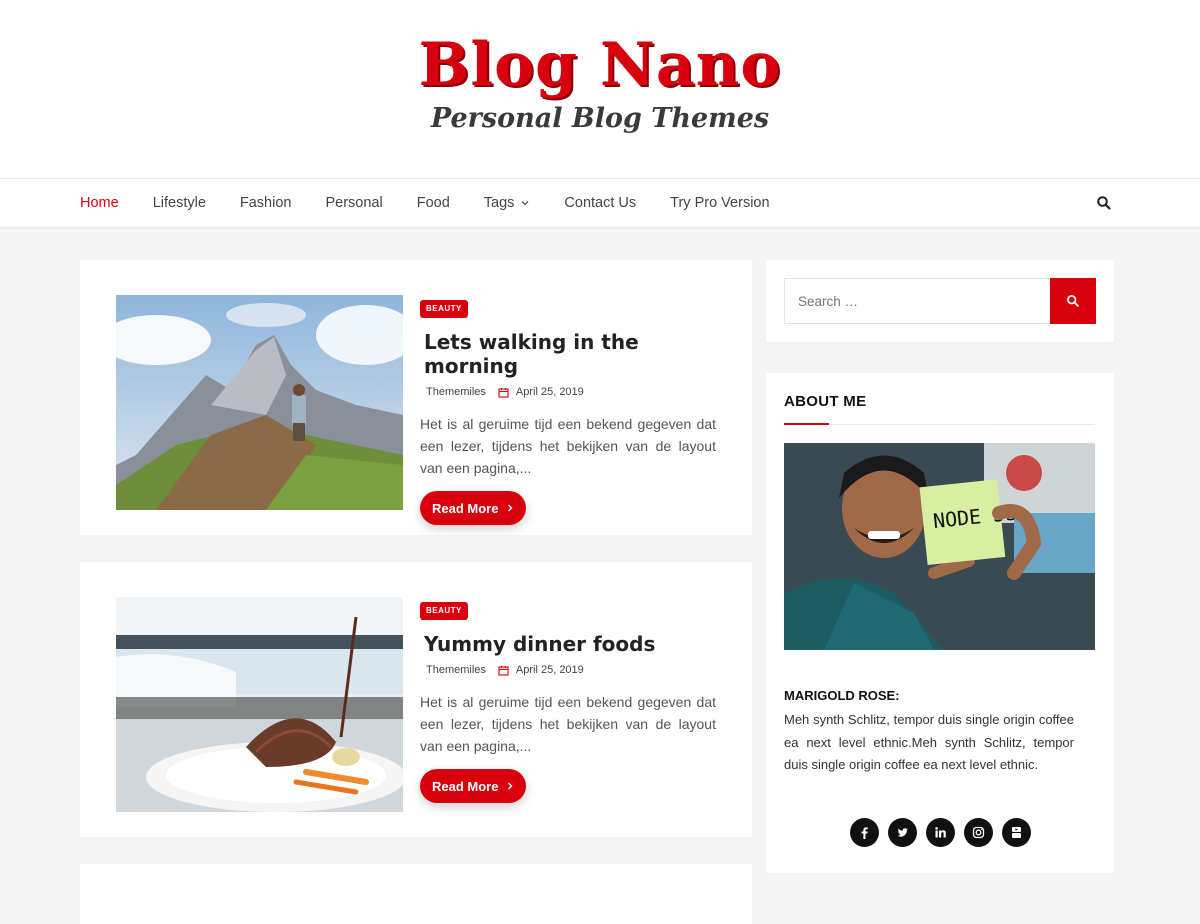  What do you see at coordinates (259, 704) in the screenshot?
I see `post-thumbnail-steak-waterfall` at bounding box center [259, 704].